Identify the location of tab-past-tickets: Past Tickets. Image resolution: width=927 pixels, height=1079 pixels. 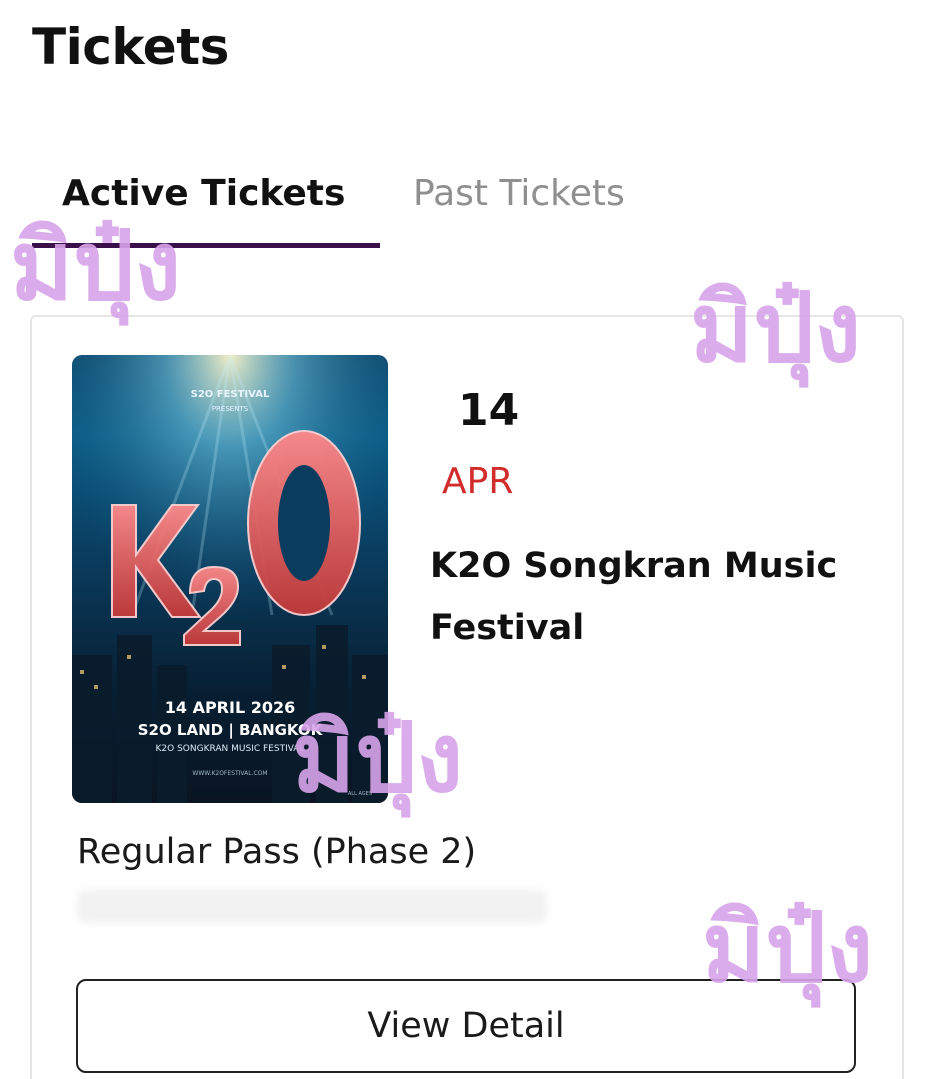
(519, 193).